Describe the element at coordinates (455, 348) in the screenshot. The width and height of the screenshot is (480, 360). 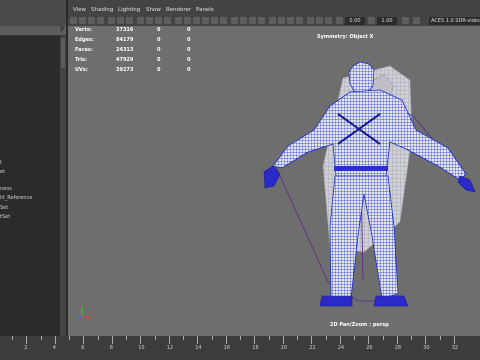
I see `time-tick-label: 32` at that location.